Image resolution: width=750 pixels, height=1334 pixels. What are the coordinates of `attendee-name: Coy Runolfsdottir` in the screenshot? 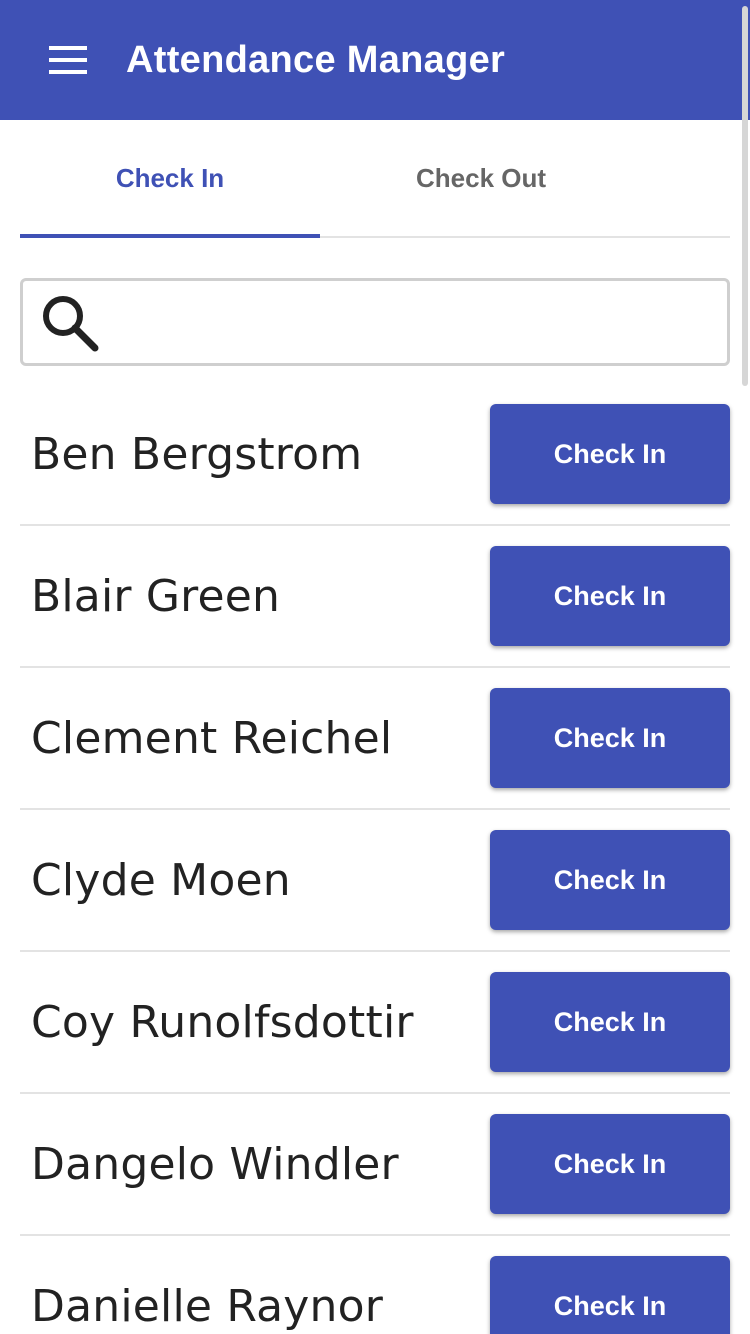 It's located at (222, 1022).